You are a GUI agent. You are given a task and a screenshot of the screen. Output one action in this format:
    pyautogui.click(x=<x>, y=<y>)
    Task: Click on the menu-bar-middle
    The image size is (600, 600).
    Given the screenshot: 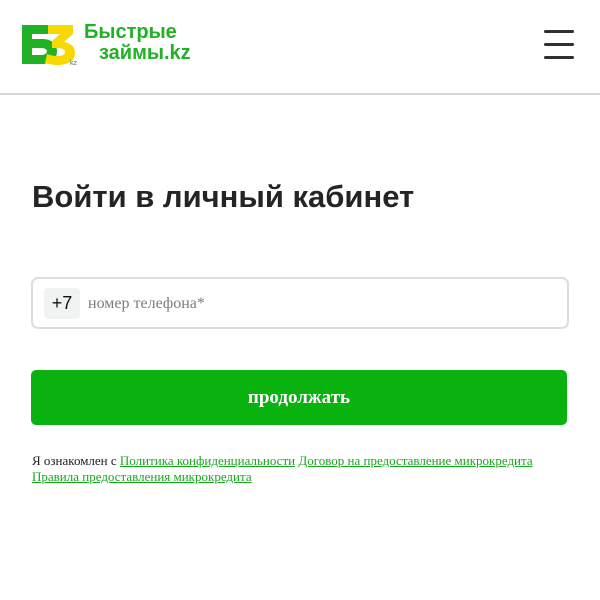 What is the action you would take?
    pyautogui.click(x=559, y=44)
    